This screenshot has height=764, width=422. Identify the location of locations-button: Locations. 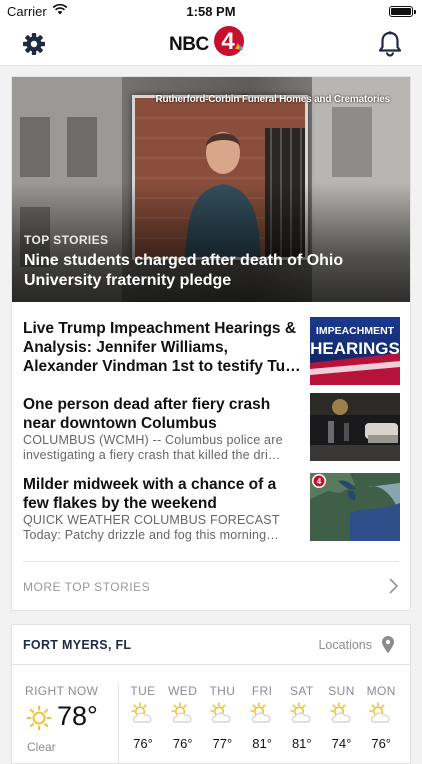
(349, 645).